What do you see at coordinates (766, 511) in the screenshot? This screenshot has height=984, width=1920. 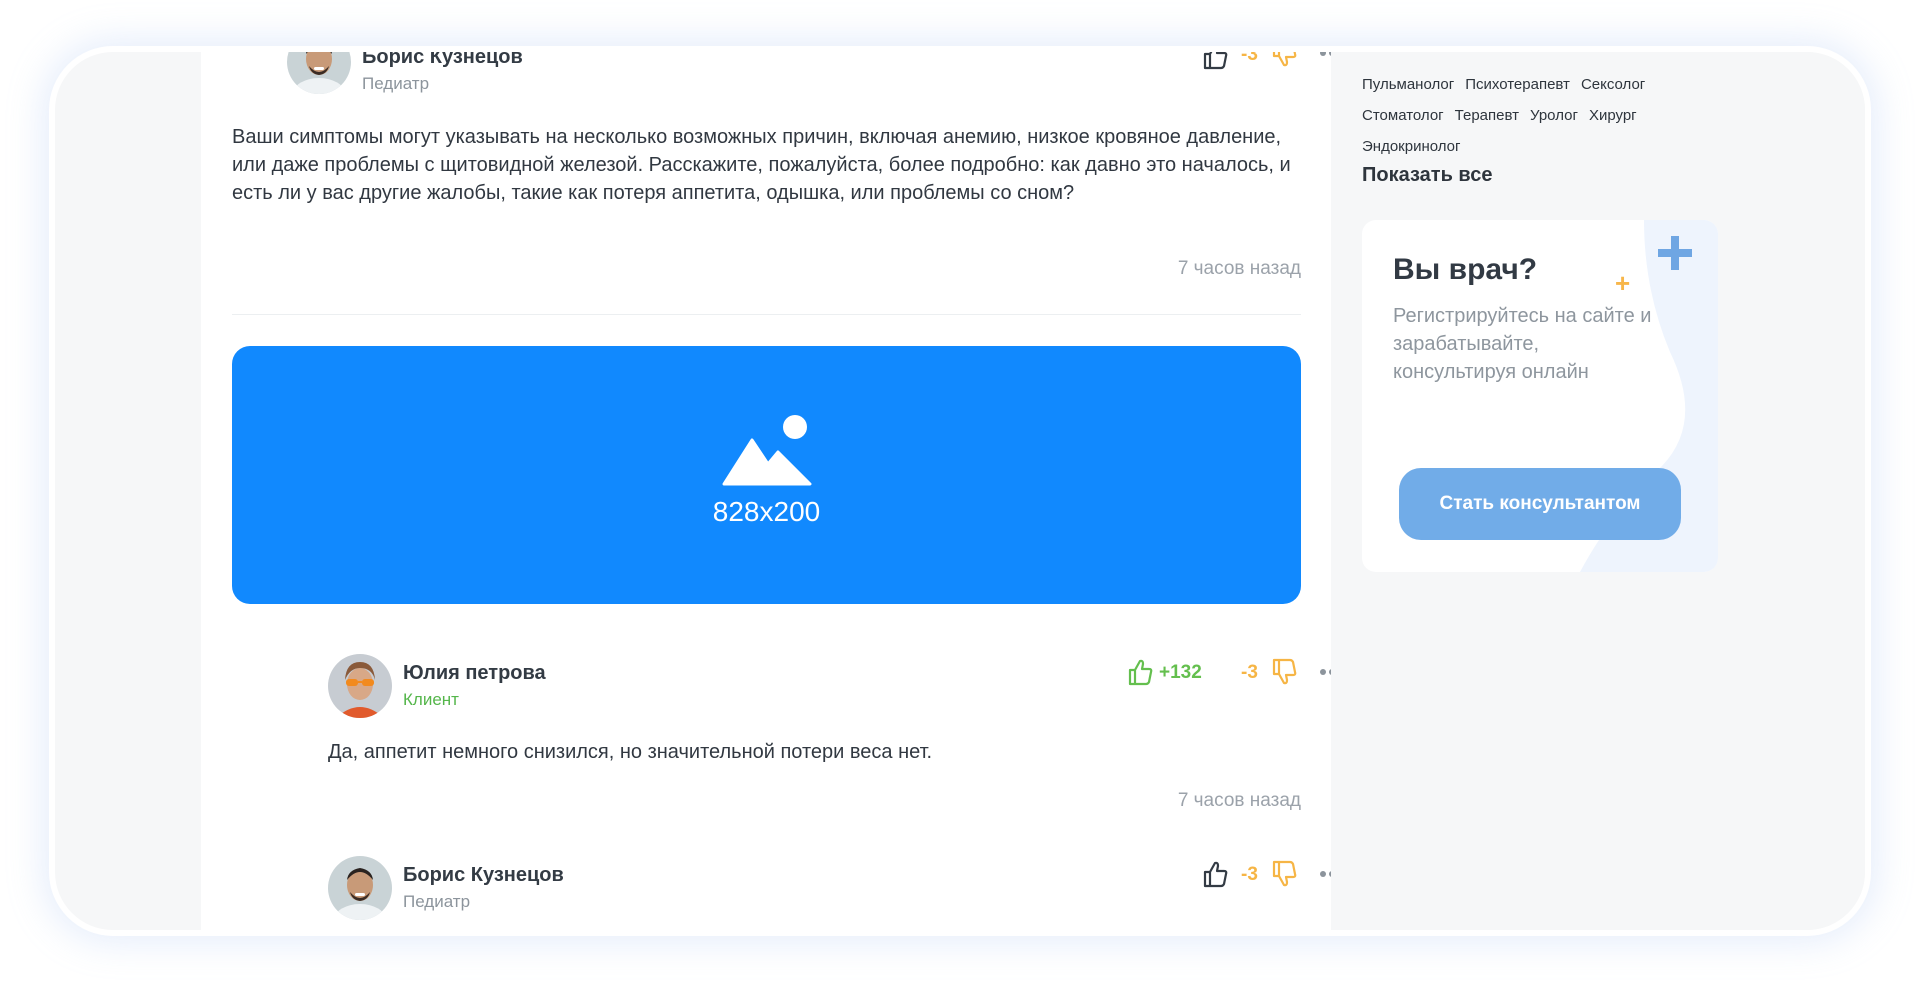 I see `banner-size-label: 828x200` at bounding box center [766, 511].